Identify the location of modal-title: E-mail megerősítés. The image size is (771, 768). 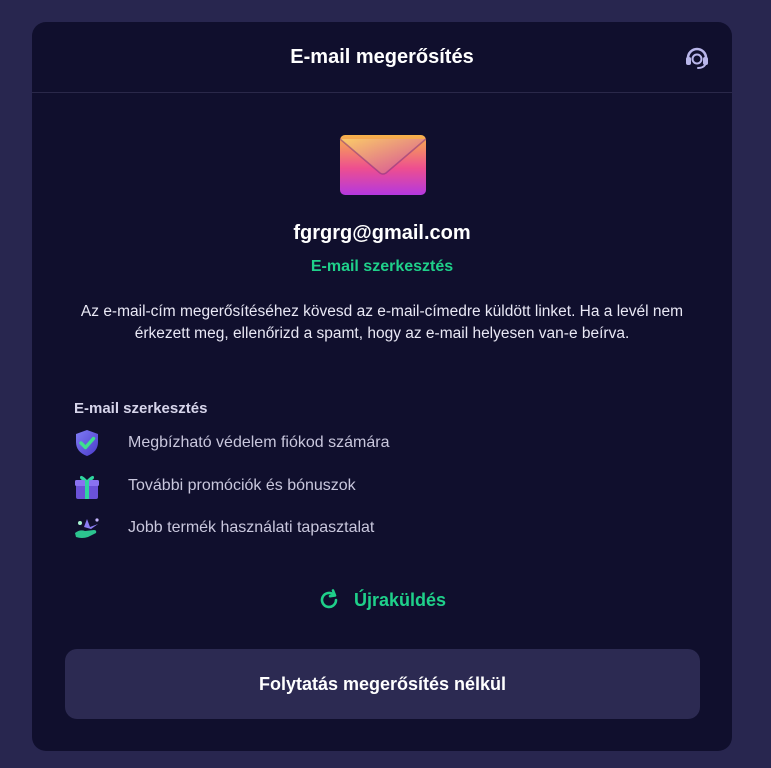
(382, 56).